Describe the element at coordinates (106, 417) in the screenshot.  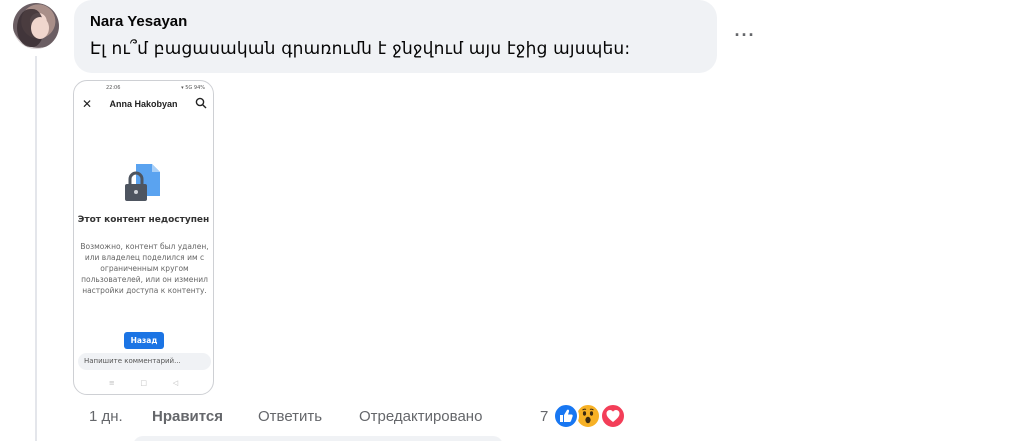
I see `comment-timestamp: 1 дн.` at that location.